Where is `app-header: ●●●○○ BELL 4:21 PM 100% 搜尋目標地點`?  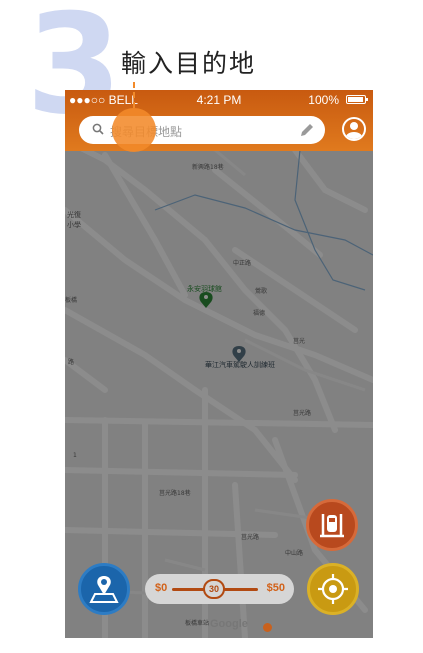 app-header: ●●●○○ BELL 4:21 PM 100% 搜尋目標地點 is located at coordinates (219, 120).